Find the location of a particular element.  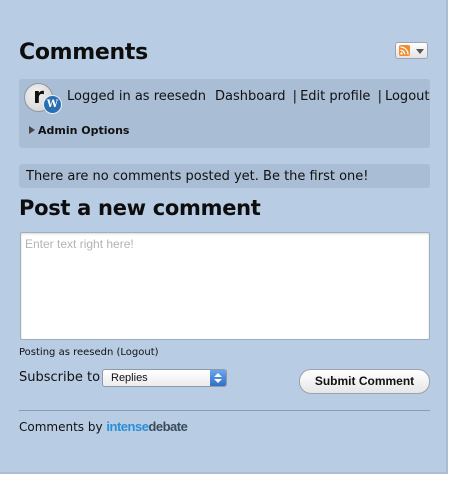

footer: Comments by intensedebate is located at coordinates (103, 426).